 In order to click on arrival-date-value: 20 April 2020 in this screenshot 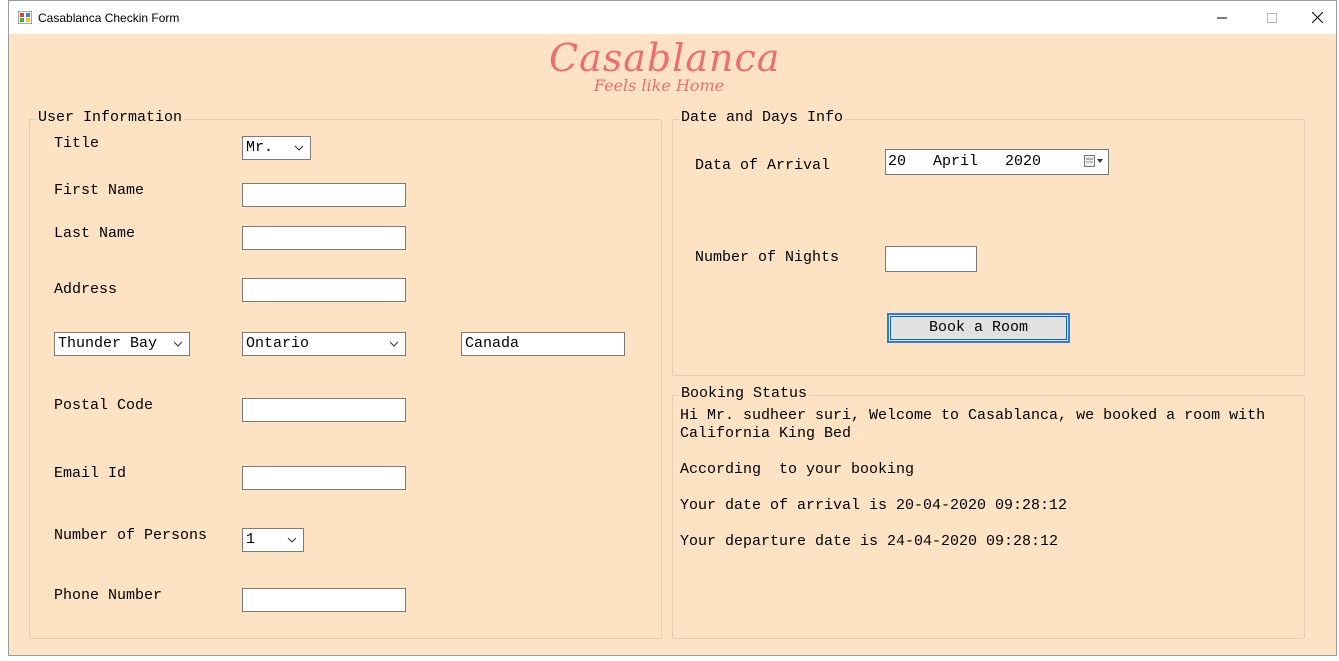, I will do `click(965, 161)`.